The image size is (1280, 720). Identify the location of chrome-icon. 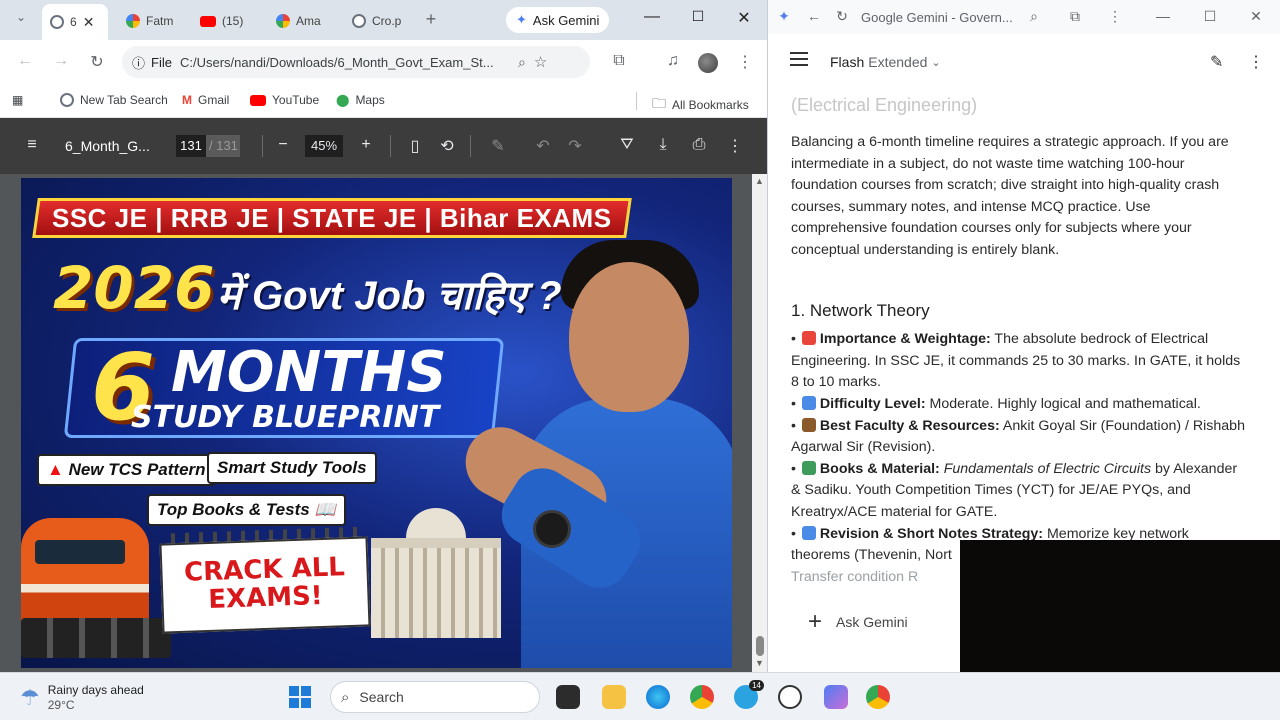
(702, 697).